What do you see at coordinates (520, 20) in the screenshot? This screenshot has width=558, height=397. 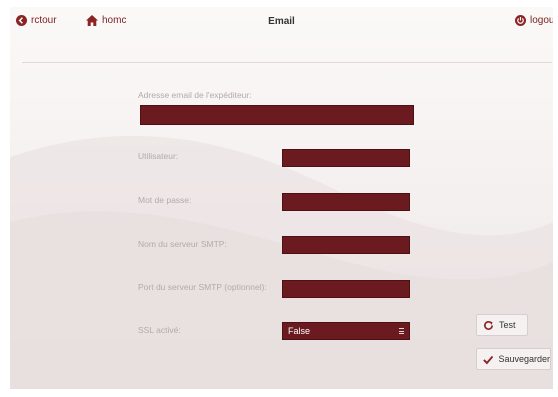 I see `power-icon` at bounding box center [520, 20].